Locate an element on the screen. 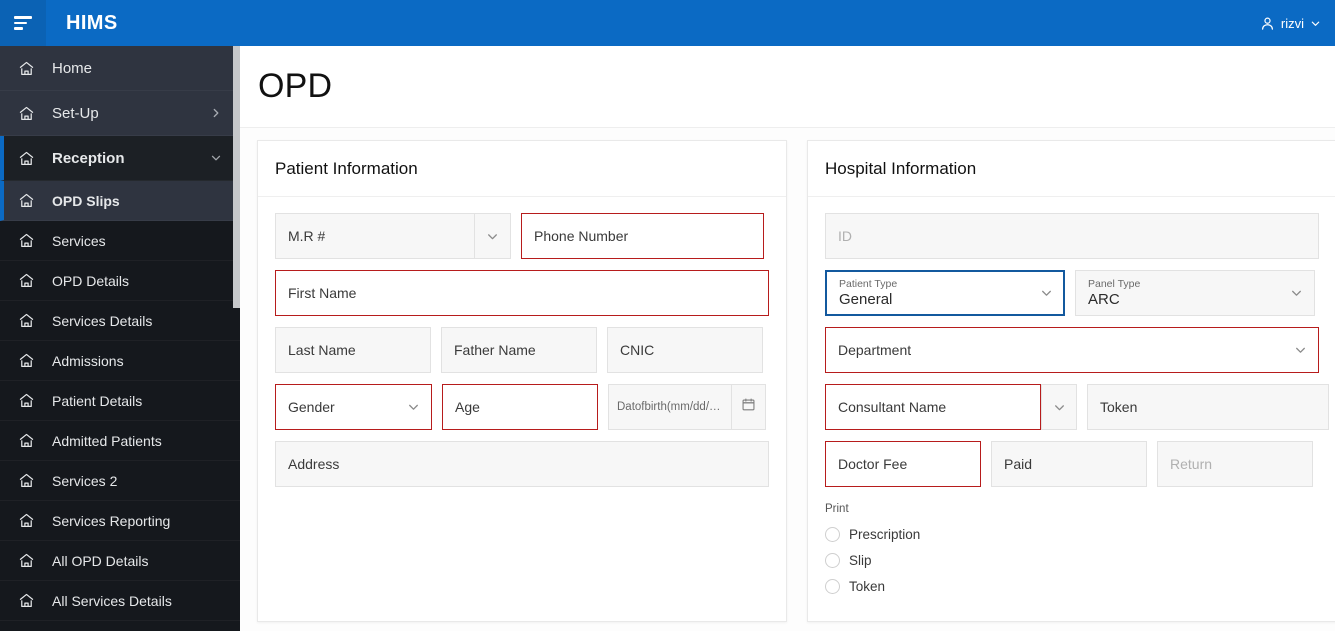 The height and width of the screenshot is (631, 1335). print-options-group: Print Prescription Slip Token is located at coordinates (1072, 551).